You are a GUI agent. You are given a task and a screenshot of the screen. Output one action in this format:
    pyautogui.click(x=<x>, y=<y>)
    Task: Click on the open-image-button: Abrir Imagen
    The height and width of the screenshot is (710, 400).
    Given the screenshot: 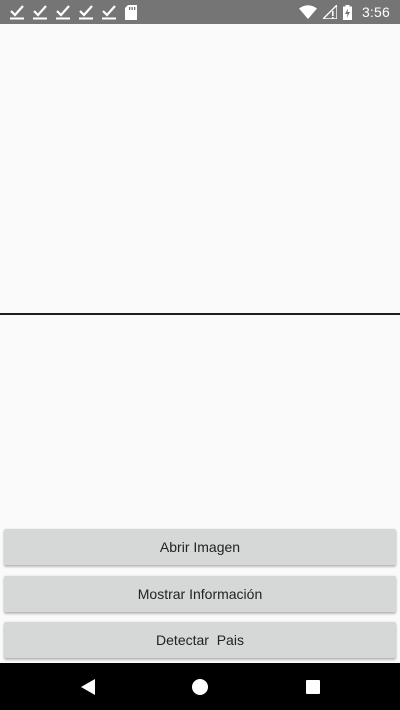 What is the action you would take?
    pyautogui.click(x=200, y=547)
    